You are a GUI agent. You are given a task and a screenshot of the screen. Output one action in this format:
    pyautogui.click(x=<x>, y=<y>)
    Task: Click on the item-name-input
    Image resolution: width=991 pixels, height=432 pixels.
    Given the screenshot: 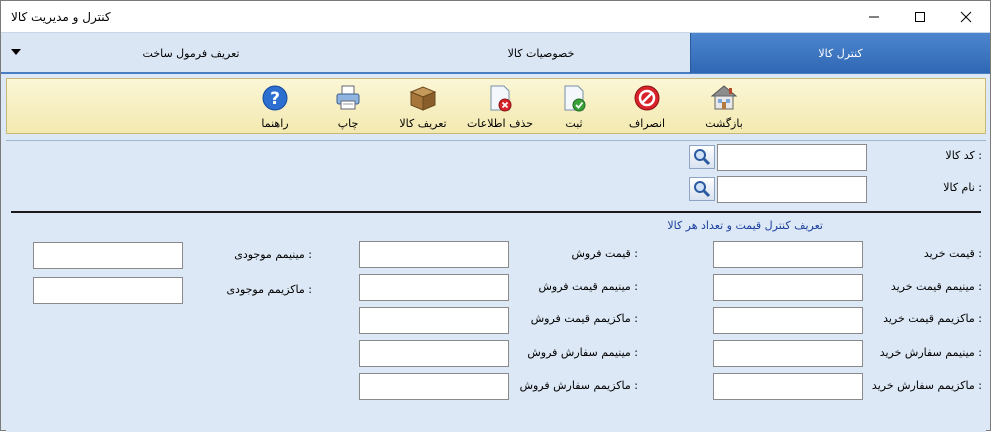 What is the action you would take?
    pyautogui.click(x=792, y=189)
    